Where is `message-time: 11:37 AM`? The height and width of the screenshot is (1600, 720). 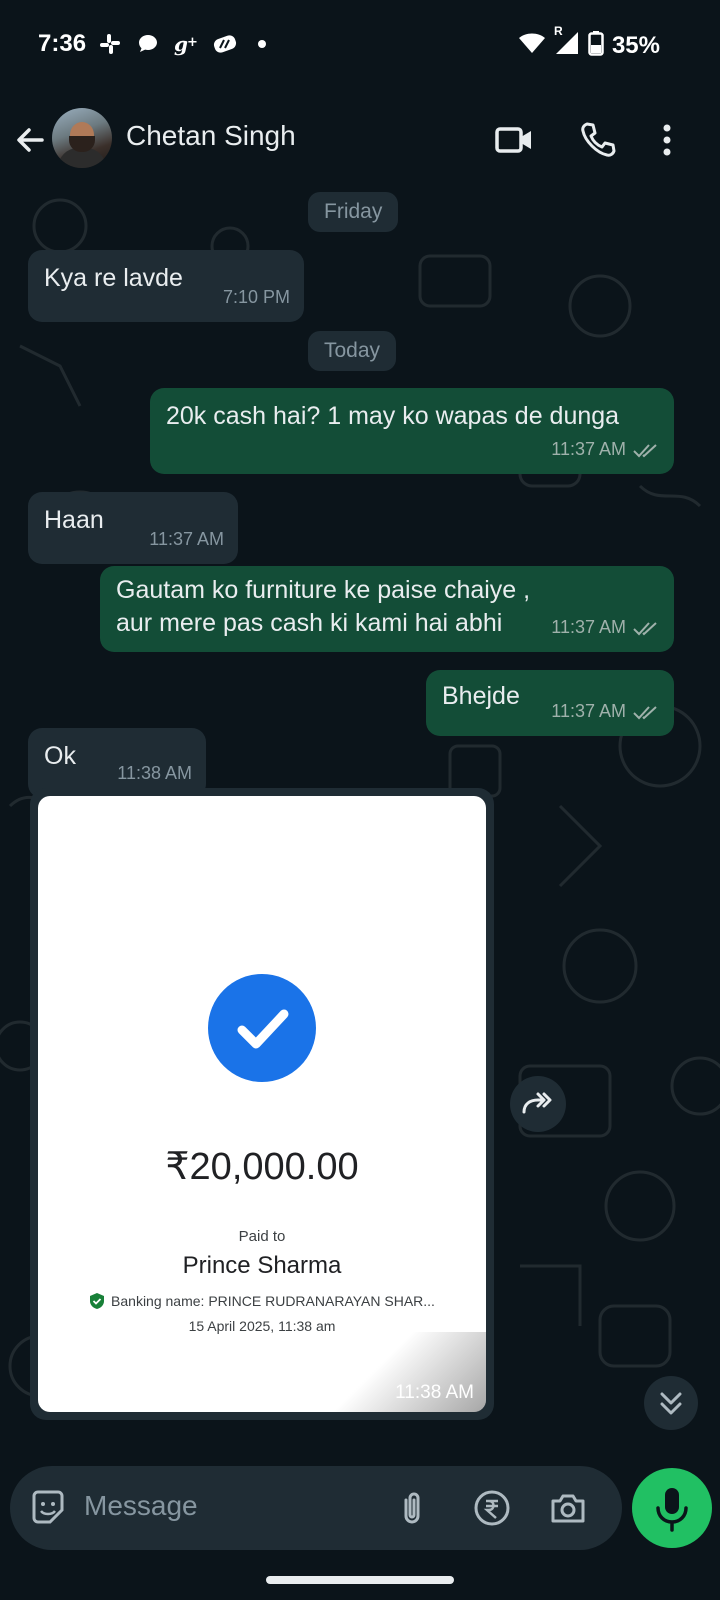 message-time: 11:37 AM is located at coordinates (186, 539).